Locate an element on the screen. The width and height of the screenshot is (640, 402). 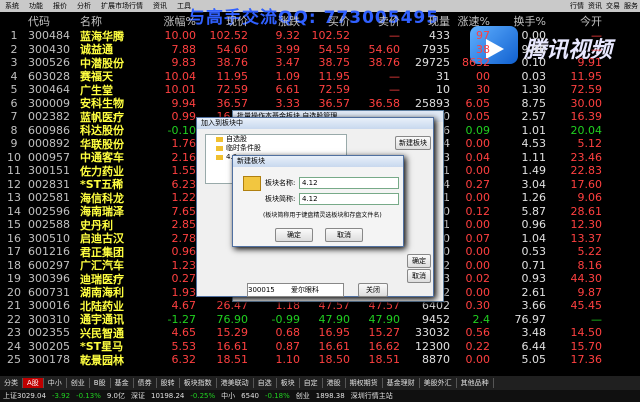
header-sell: 卖价 is located at coordinates (375, 21).